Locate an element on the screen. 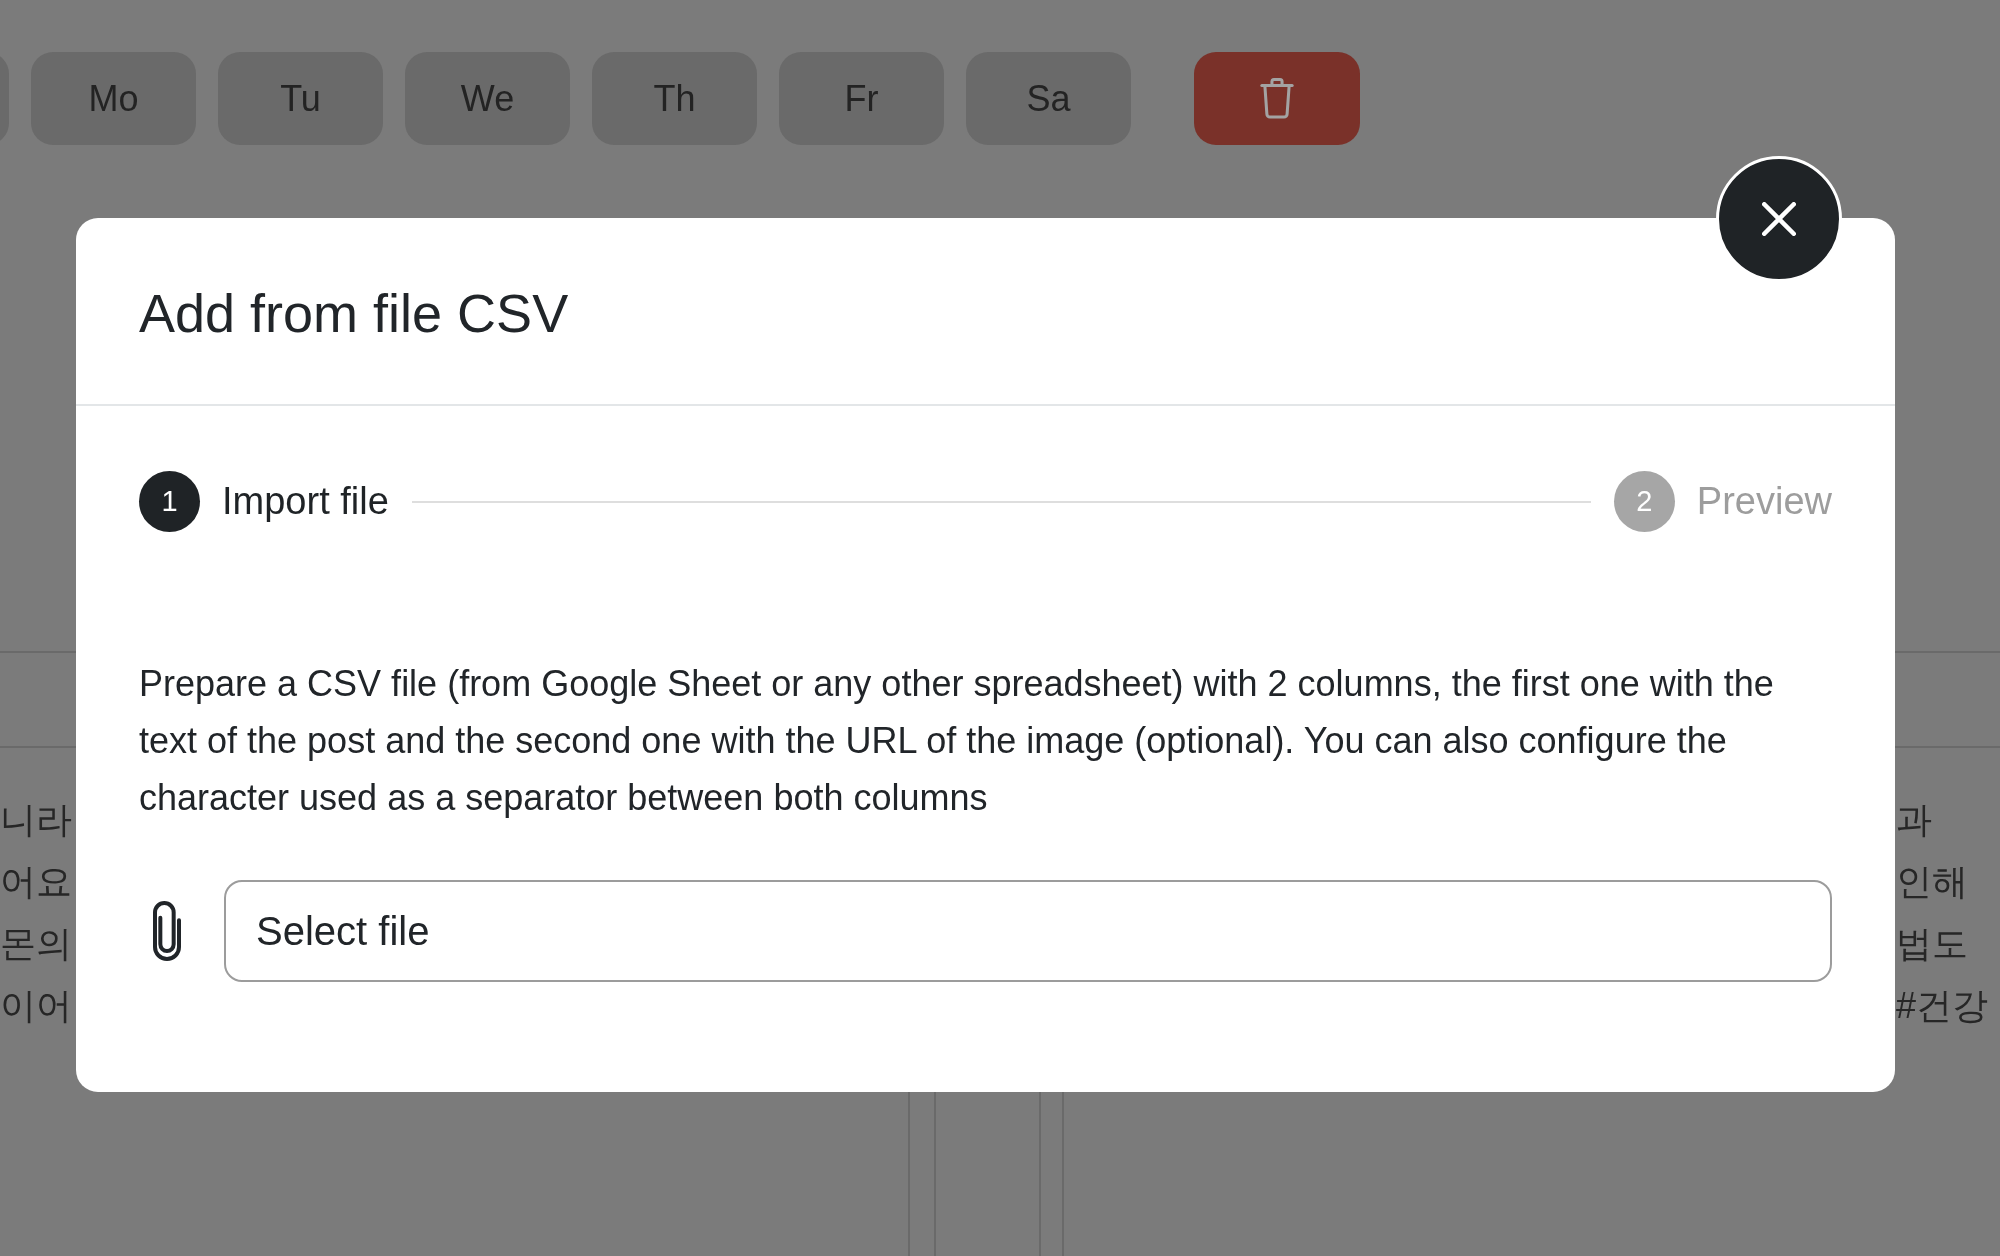 This screenshot has height=1256, width=2000. close-icon is located at coordinates (1779, 219).